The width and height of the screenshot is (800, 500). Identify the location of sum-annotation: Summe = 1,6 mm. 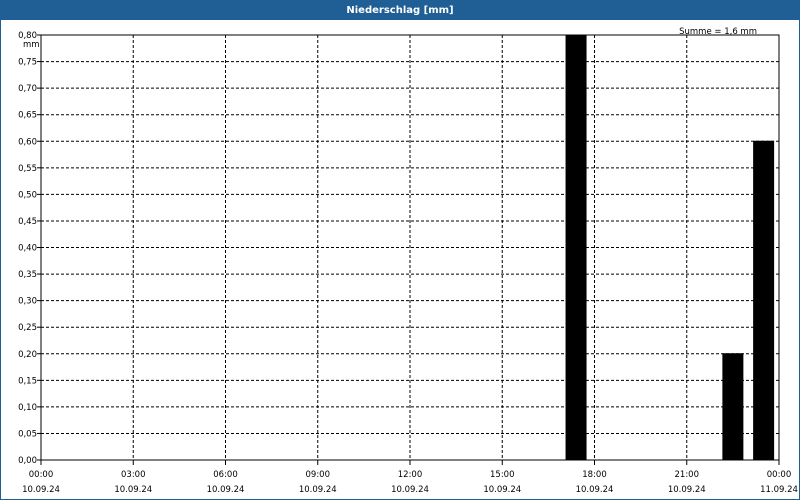
(718, 32).